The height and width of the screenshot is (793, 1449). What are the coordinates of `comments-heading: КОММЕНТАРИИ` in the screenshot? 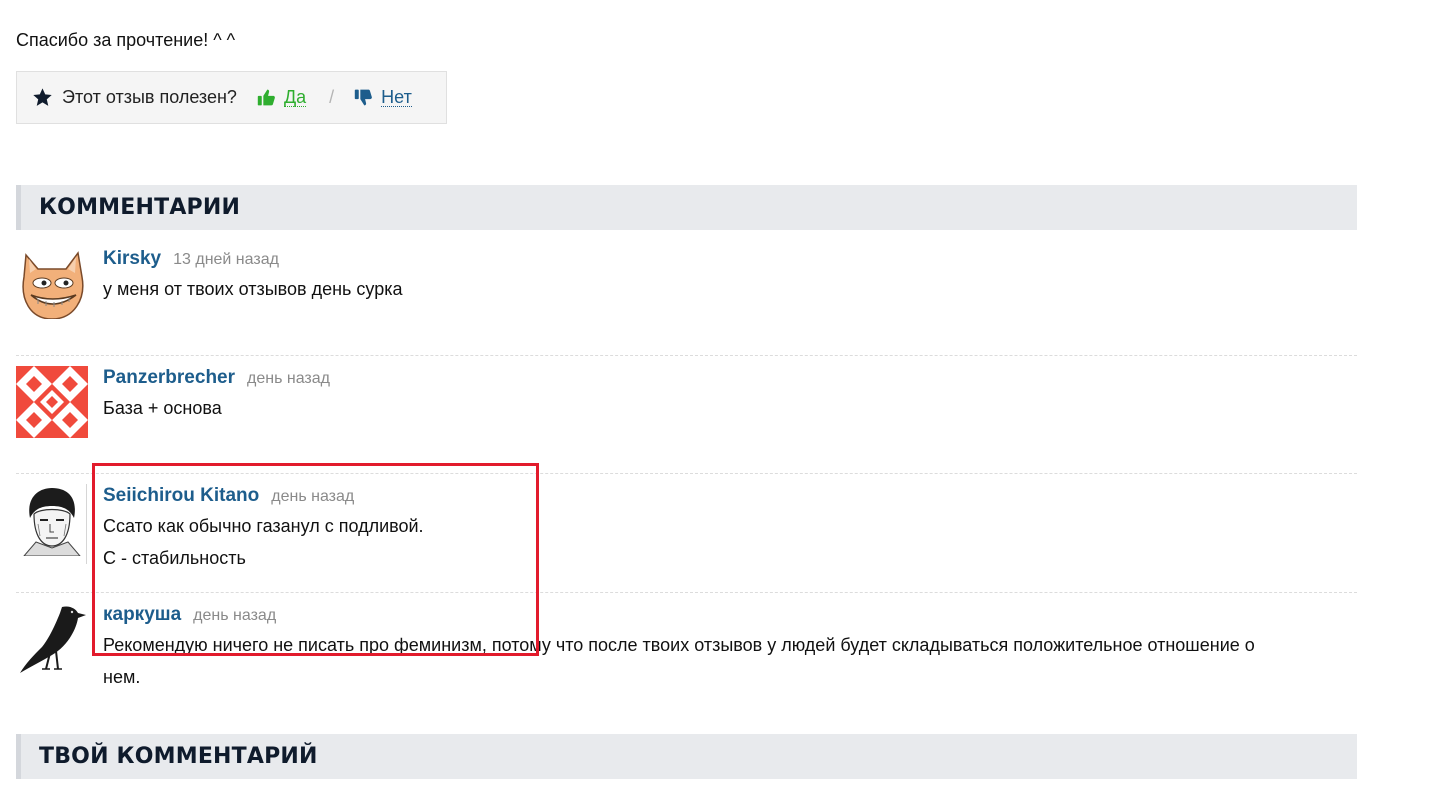 It's located at (686, 207).